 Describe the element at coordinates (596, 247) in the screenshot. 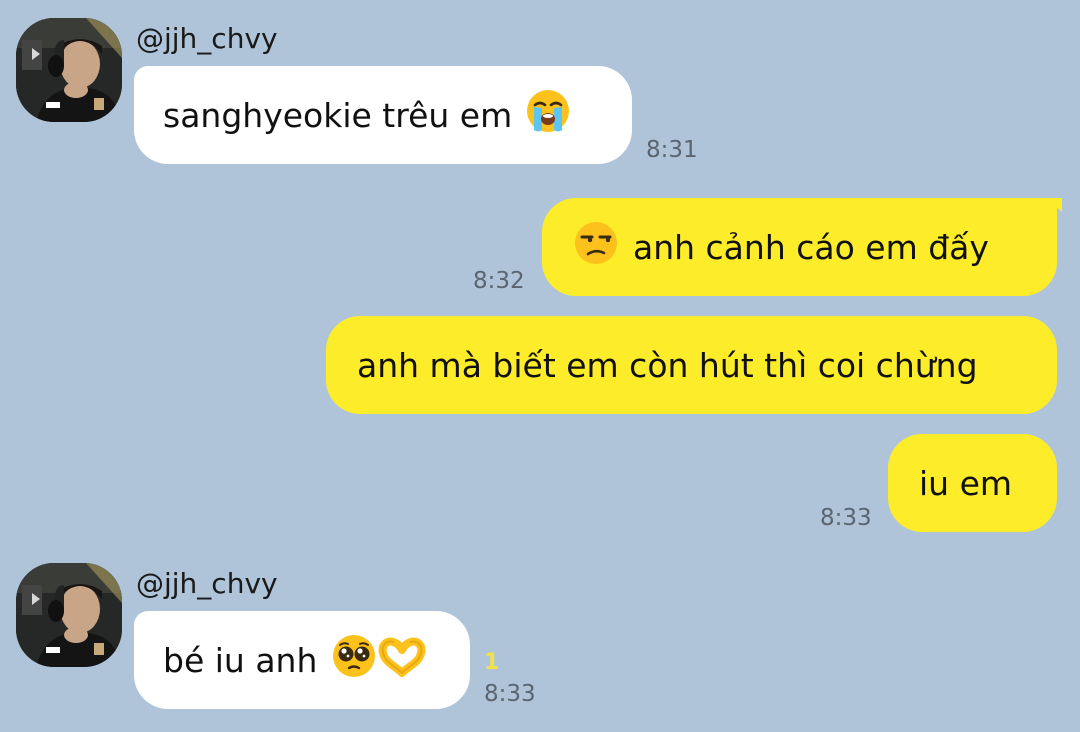

I see `unamused-face-icon` at that location.